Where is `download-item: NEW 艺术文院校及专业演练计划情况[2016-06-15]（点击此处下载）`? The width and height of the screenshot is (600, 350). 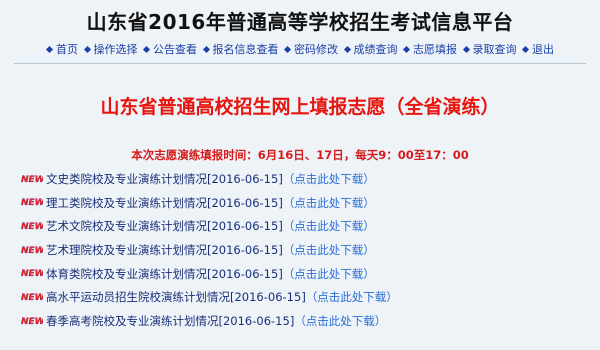
download-item: NEW 艺术文院校及专业演练计划情况[2016-06-15]（点击此处下载） is located at coordinates (300, 228).